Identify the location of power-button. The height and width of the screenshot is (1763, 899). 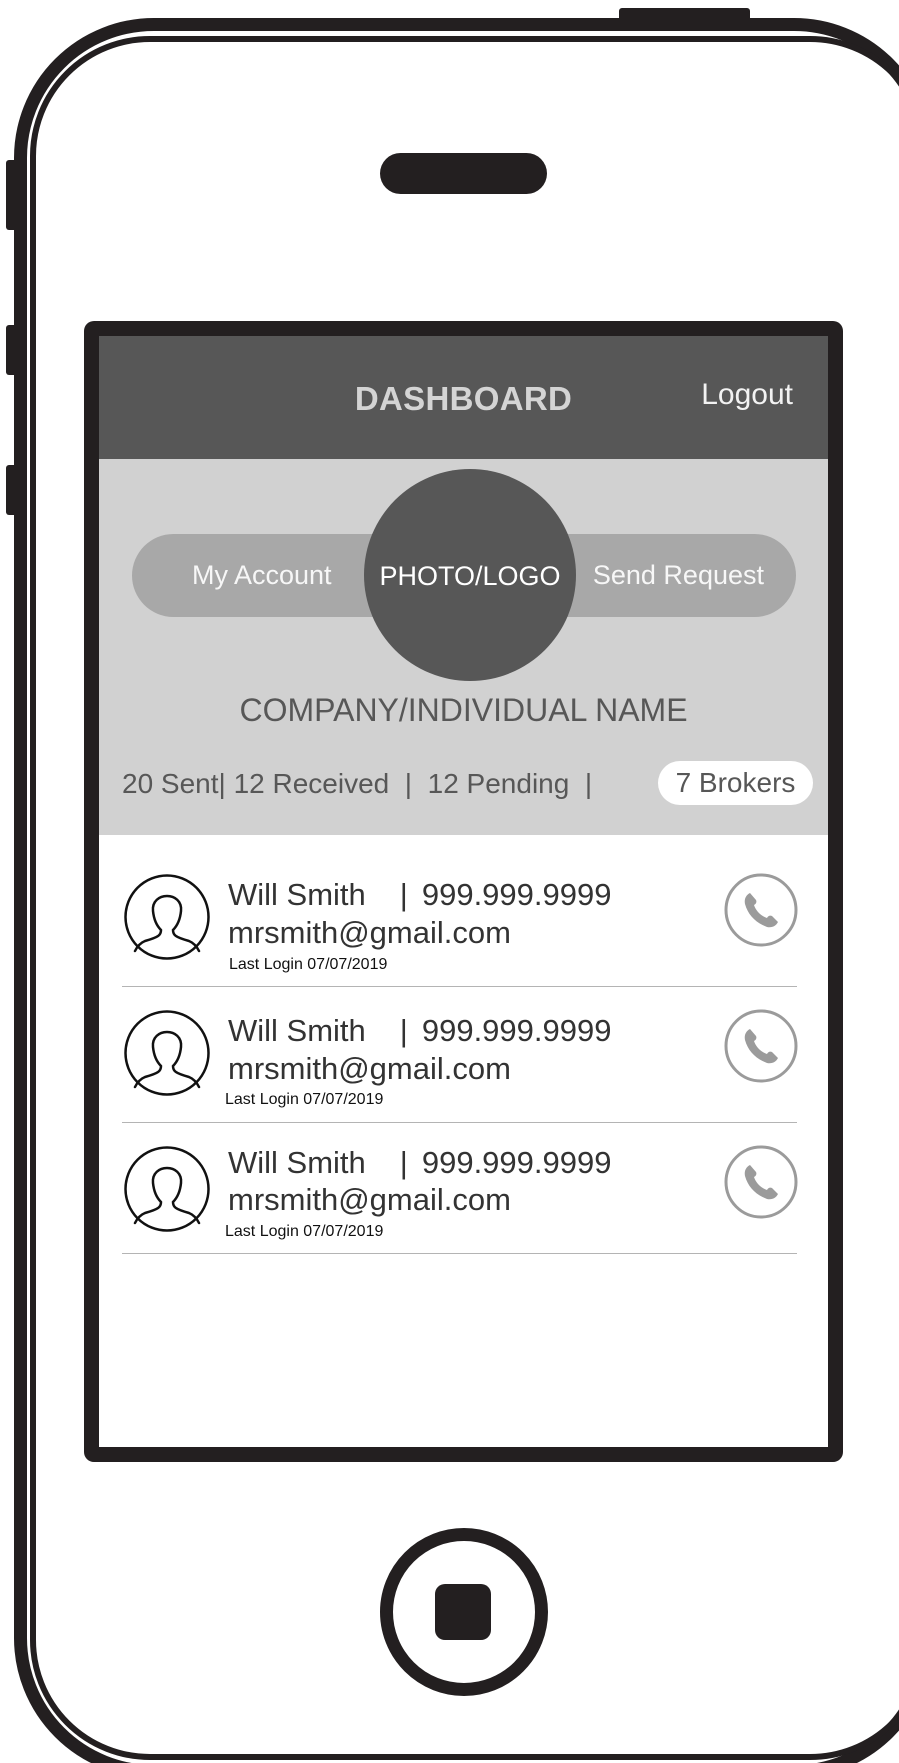
(684, 16).